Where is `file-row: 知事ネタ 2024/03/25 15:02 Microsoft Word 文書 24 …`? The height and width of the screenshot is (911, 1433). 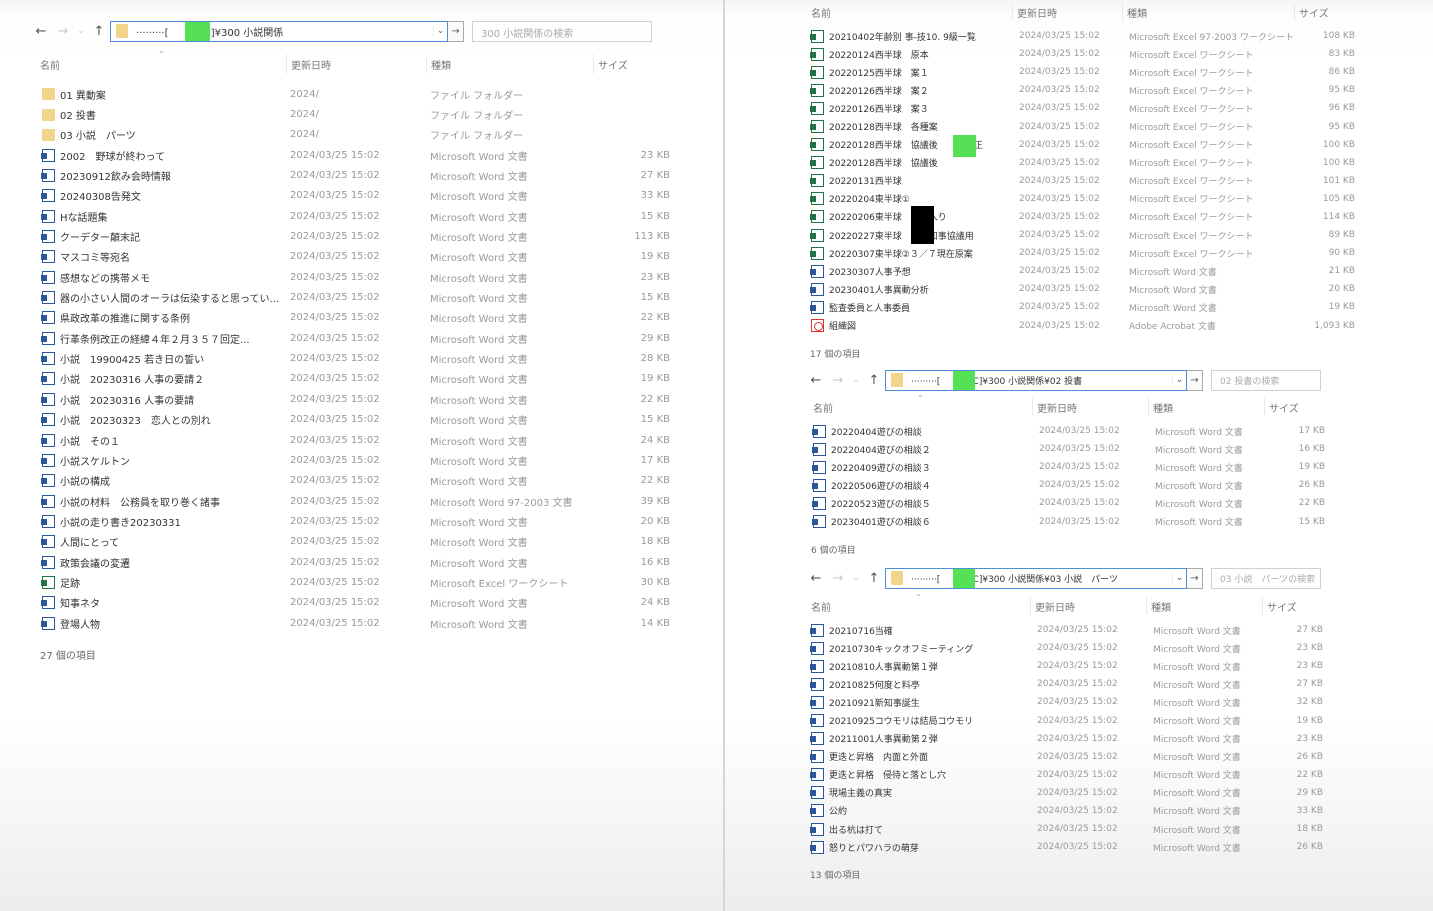 file-row: 知事ネタ 2024/03/25 15:02 Microsoft Word 文書 24 … is located at coordinates (370, 603).